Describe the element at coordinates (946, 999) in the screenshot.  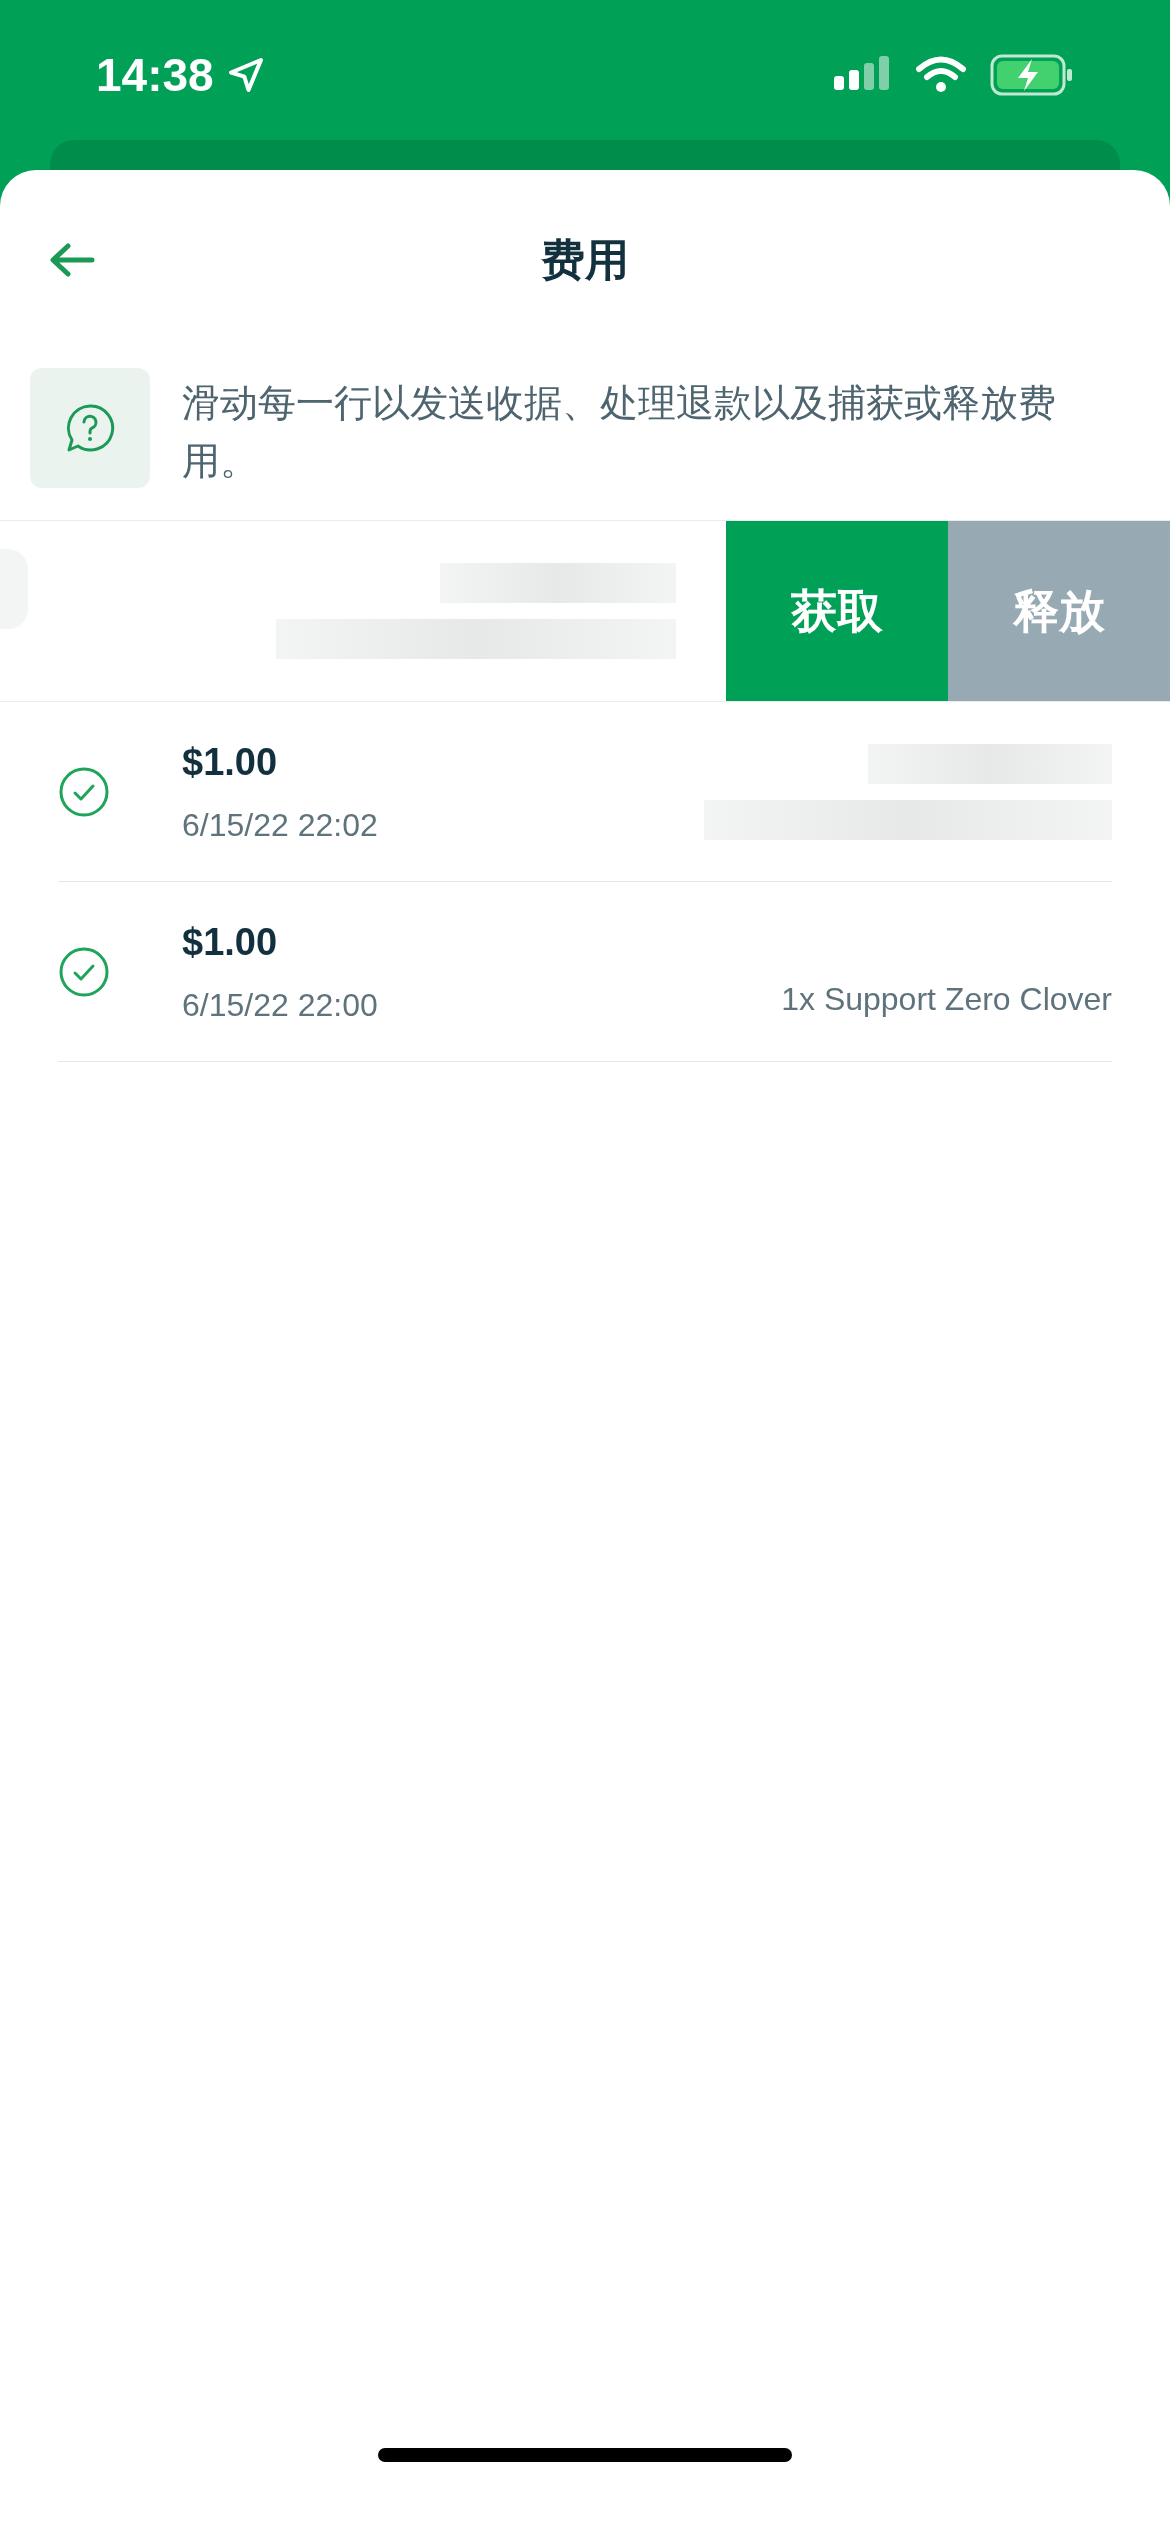
I see `charge-description: 1x Support Zero Clover` at that location.